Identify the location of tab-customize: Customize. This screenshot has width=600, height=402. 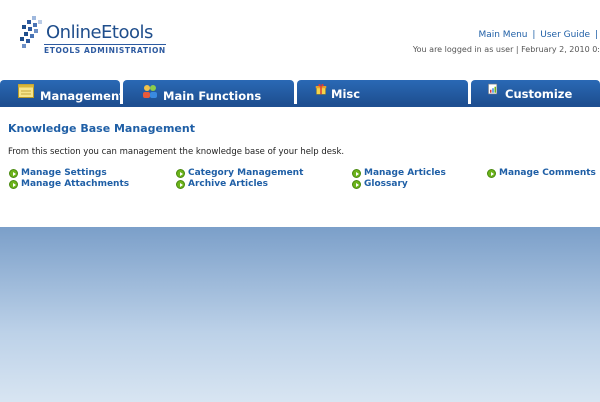
(535, 92).